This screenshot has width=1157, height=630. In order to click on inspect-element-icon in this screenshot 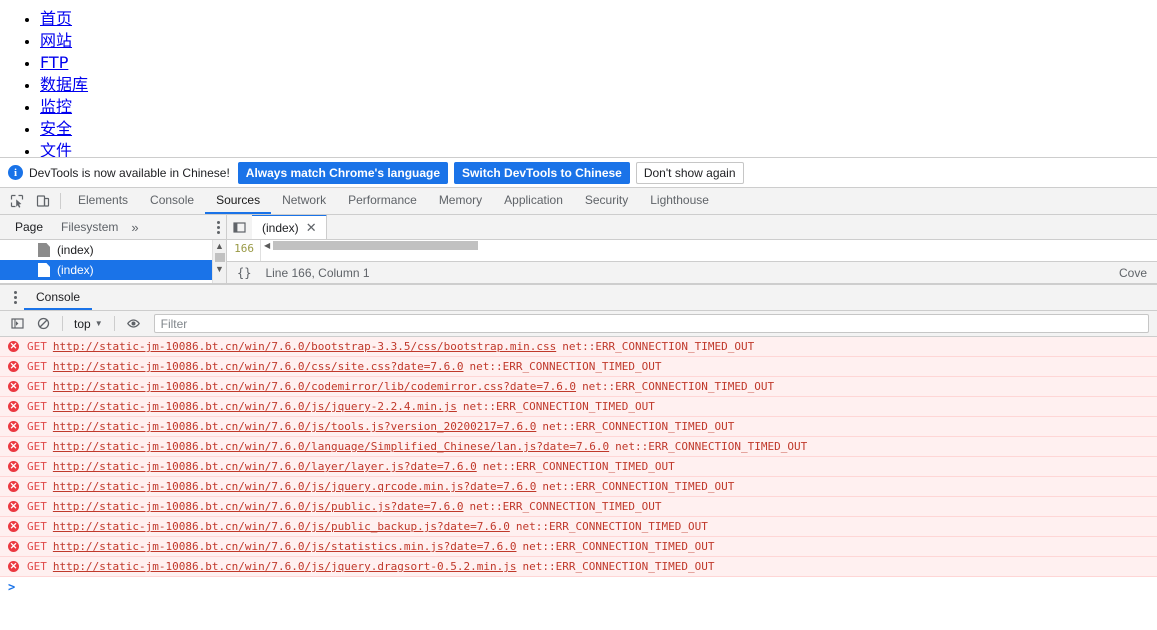, I will do `click(17, 201)`.